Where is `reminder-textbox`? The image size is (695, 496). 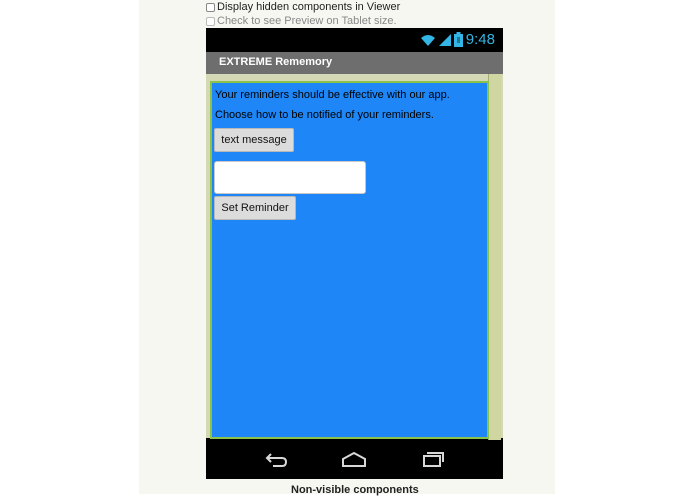
reminder-textbox is located at coordinates (290, 177).